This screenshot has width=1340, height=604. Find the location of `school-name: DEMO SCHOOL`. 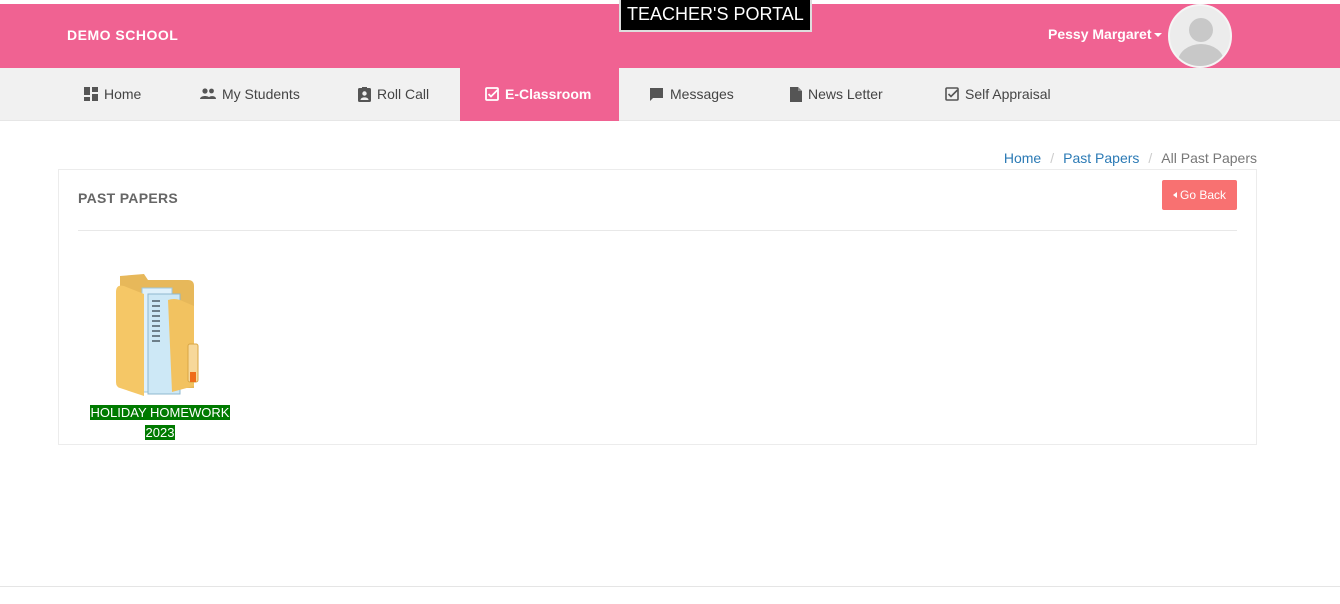

school-name: DEMO SCHOOL is located at coordinates (122, 35).